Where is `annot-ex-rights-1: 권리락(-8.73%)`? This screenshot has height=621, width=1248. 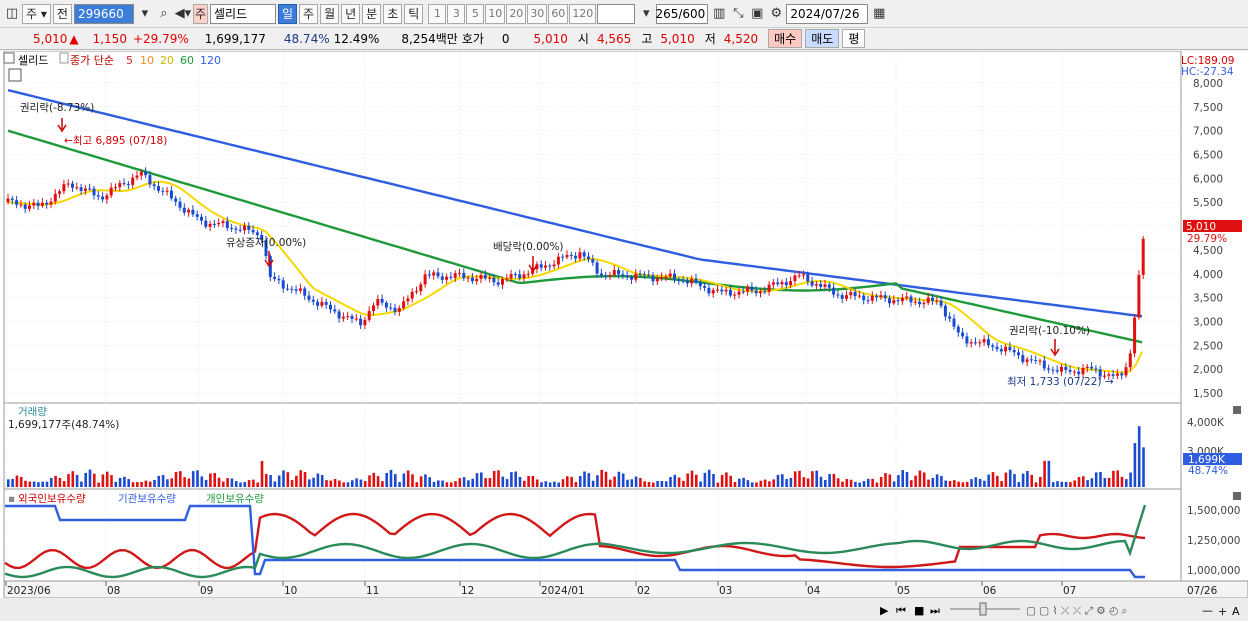
annot-ex-rights-1: 권리락(-8.73%) is located at coordinates (57, 108).